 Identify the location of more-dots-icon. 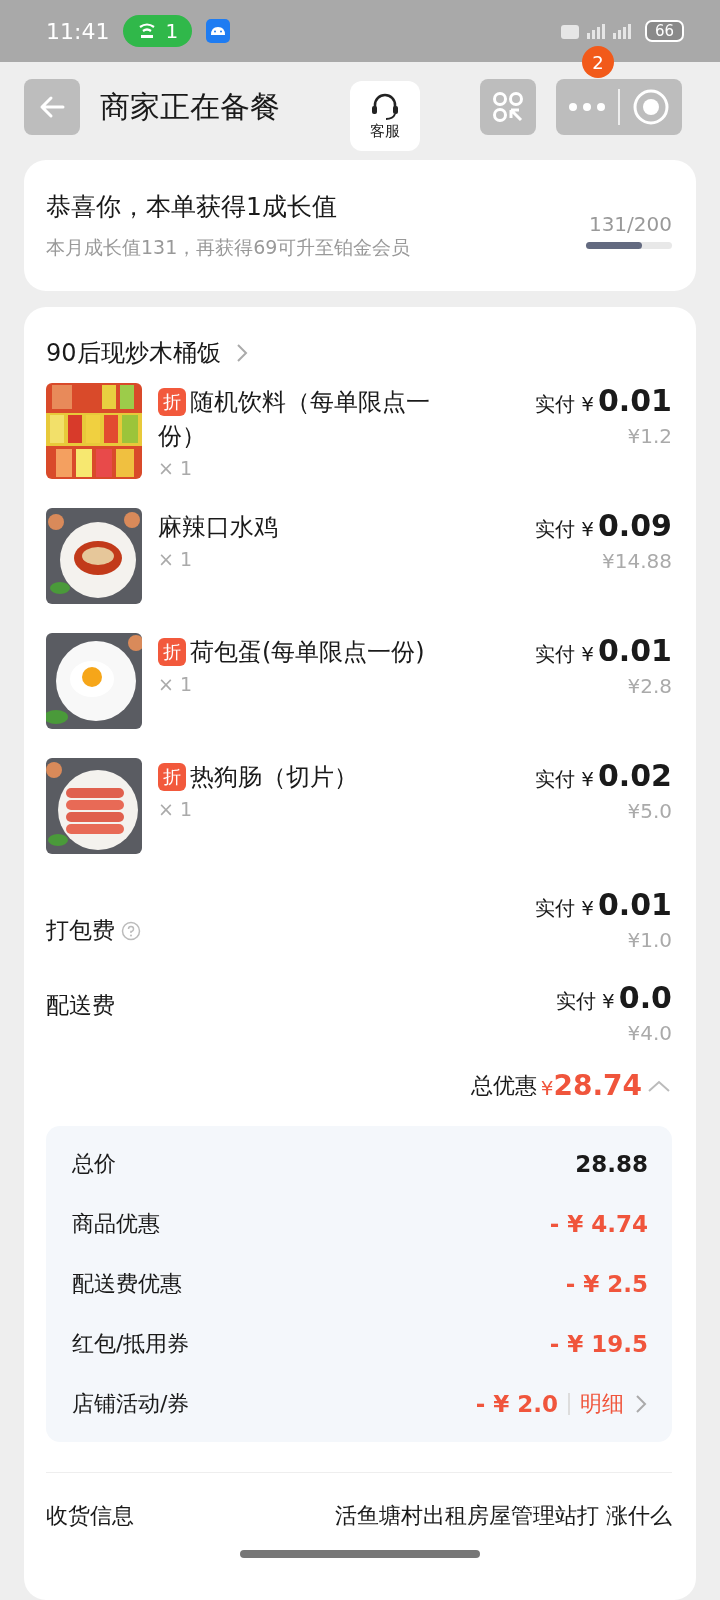
(587, 107).